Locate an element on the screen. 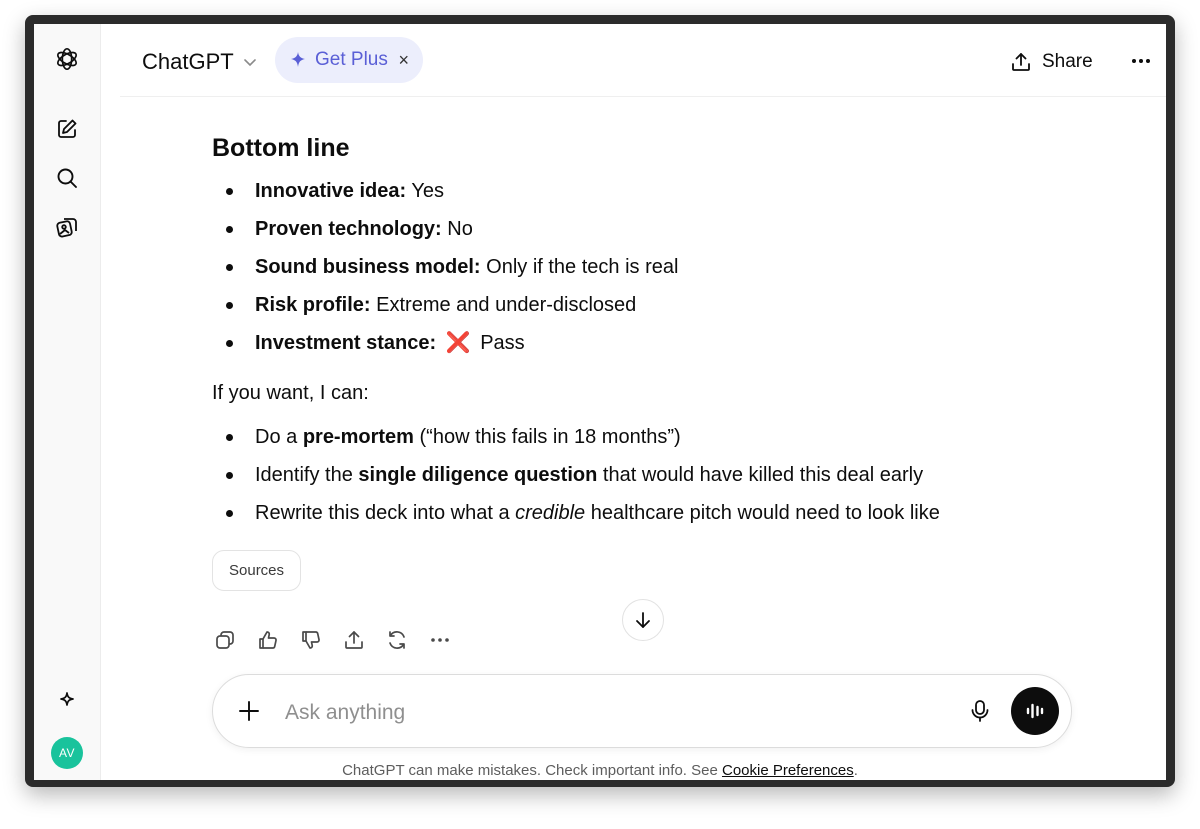 Image resolution: width=1200 pixels, height=829 pixels. share-button: Share is located at coordinates (1051, 62).